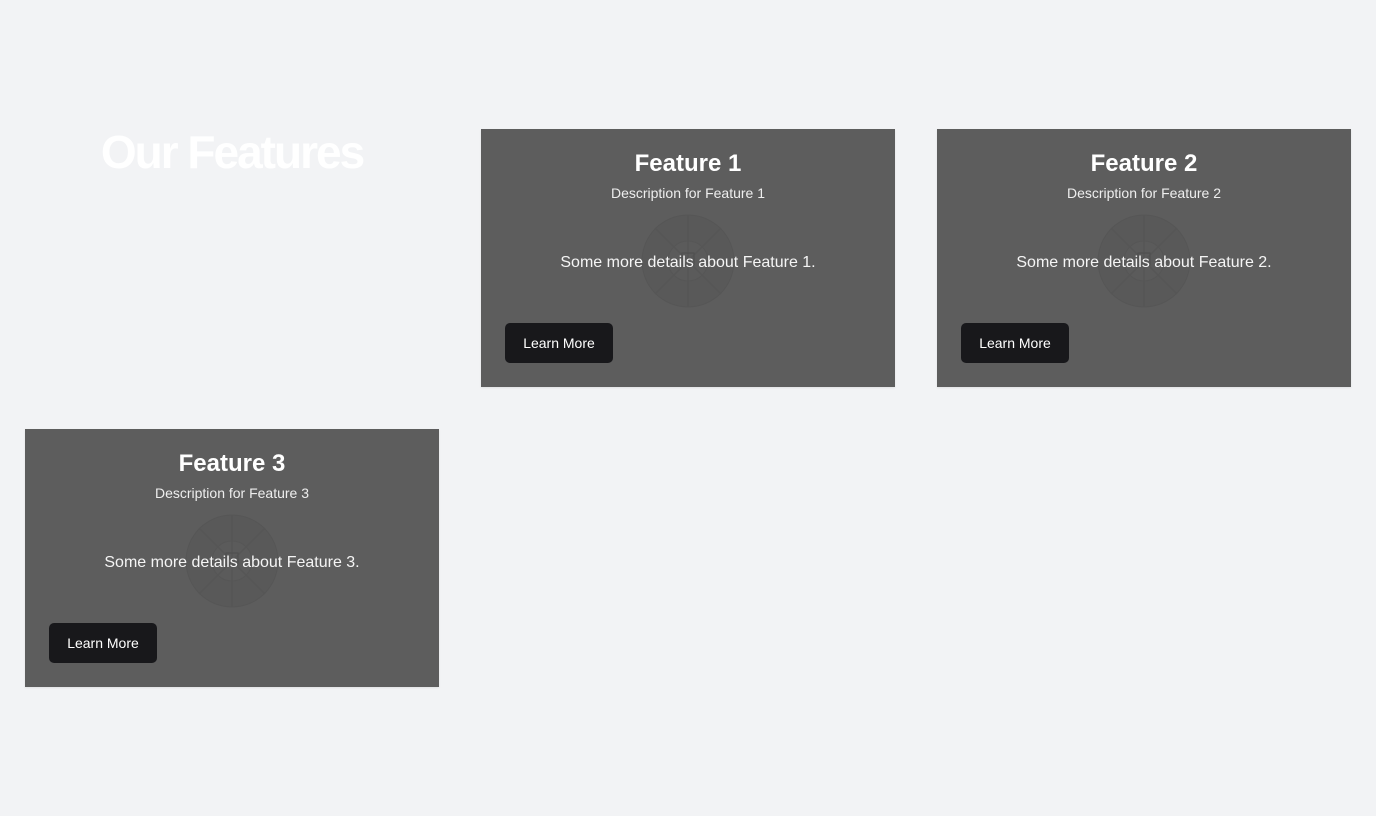 This screenshot has width=1376, height=816. Describe the element at coordinates (688, 193) in the screenshot. I see `card-description: Description for Feature 1` at that location.